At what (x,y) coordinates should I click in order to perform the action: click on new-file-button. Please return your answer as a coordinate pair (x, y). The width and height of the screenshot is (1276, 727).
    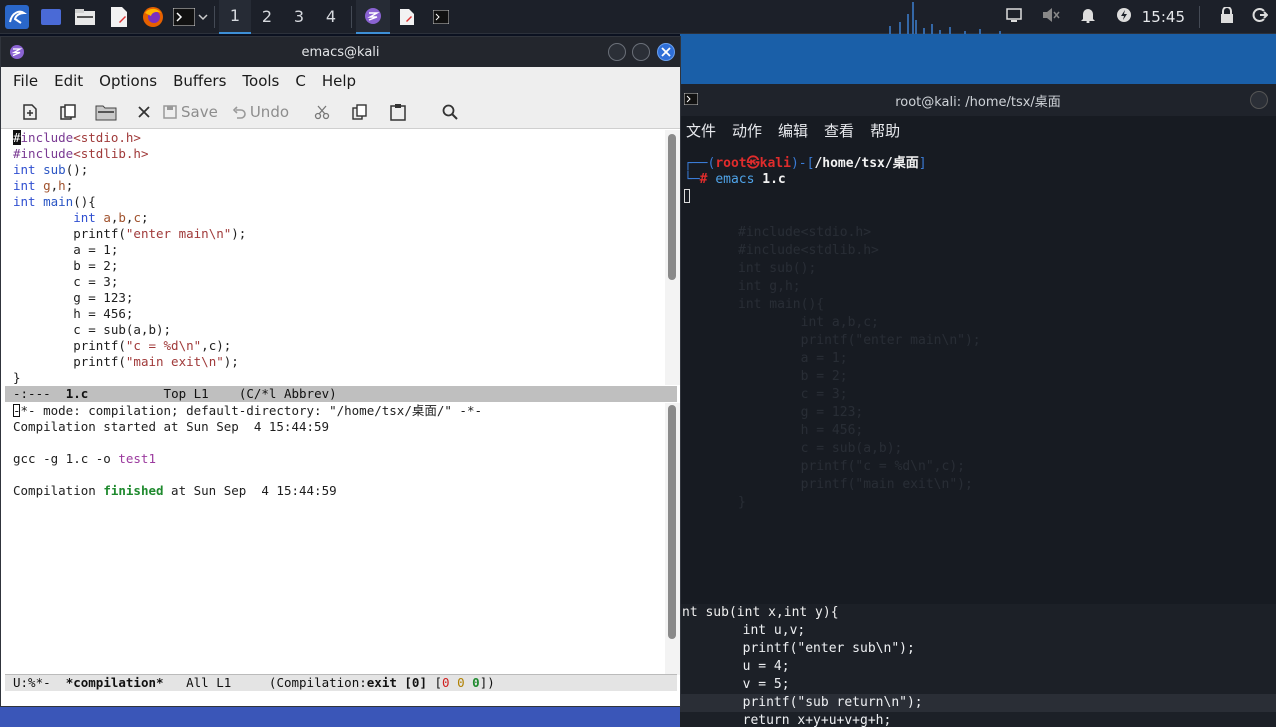
    Looking at the image, I should click on (30, 112).